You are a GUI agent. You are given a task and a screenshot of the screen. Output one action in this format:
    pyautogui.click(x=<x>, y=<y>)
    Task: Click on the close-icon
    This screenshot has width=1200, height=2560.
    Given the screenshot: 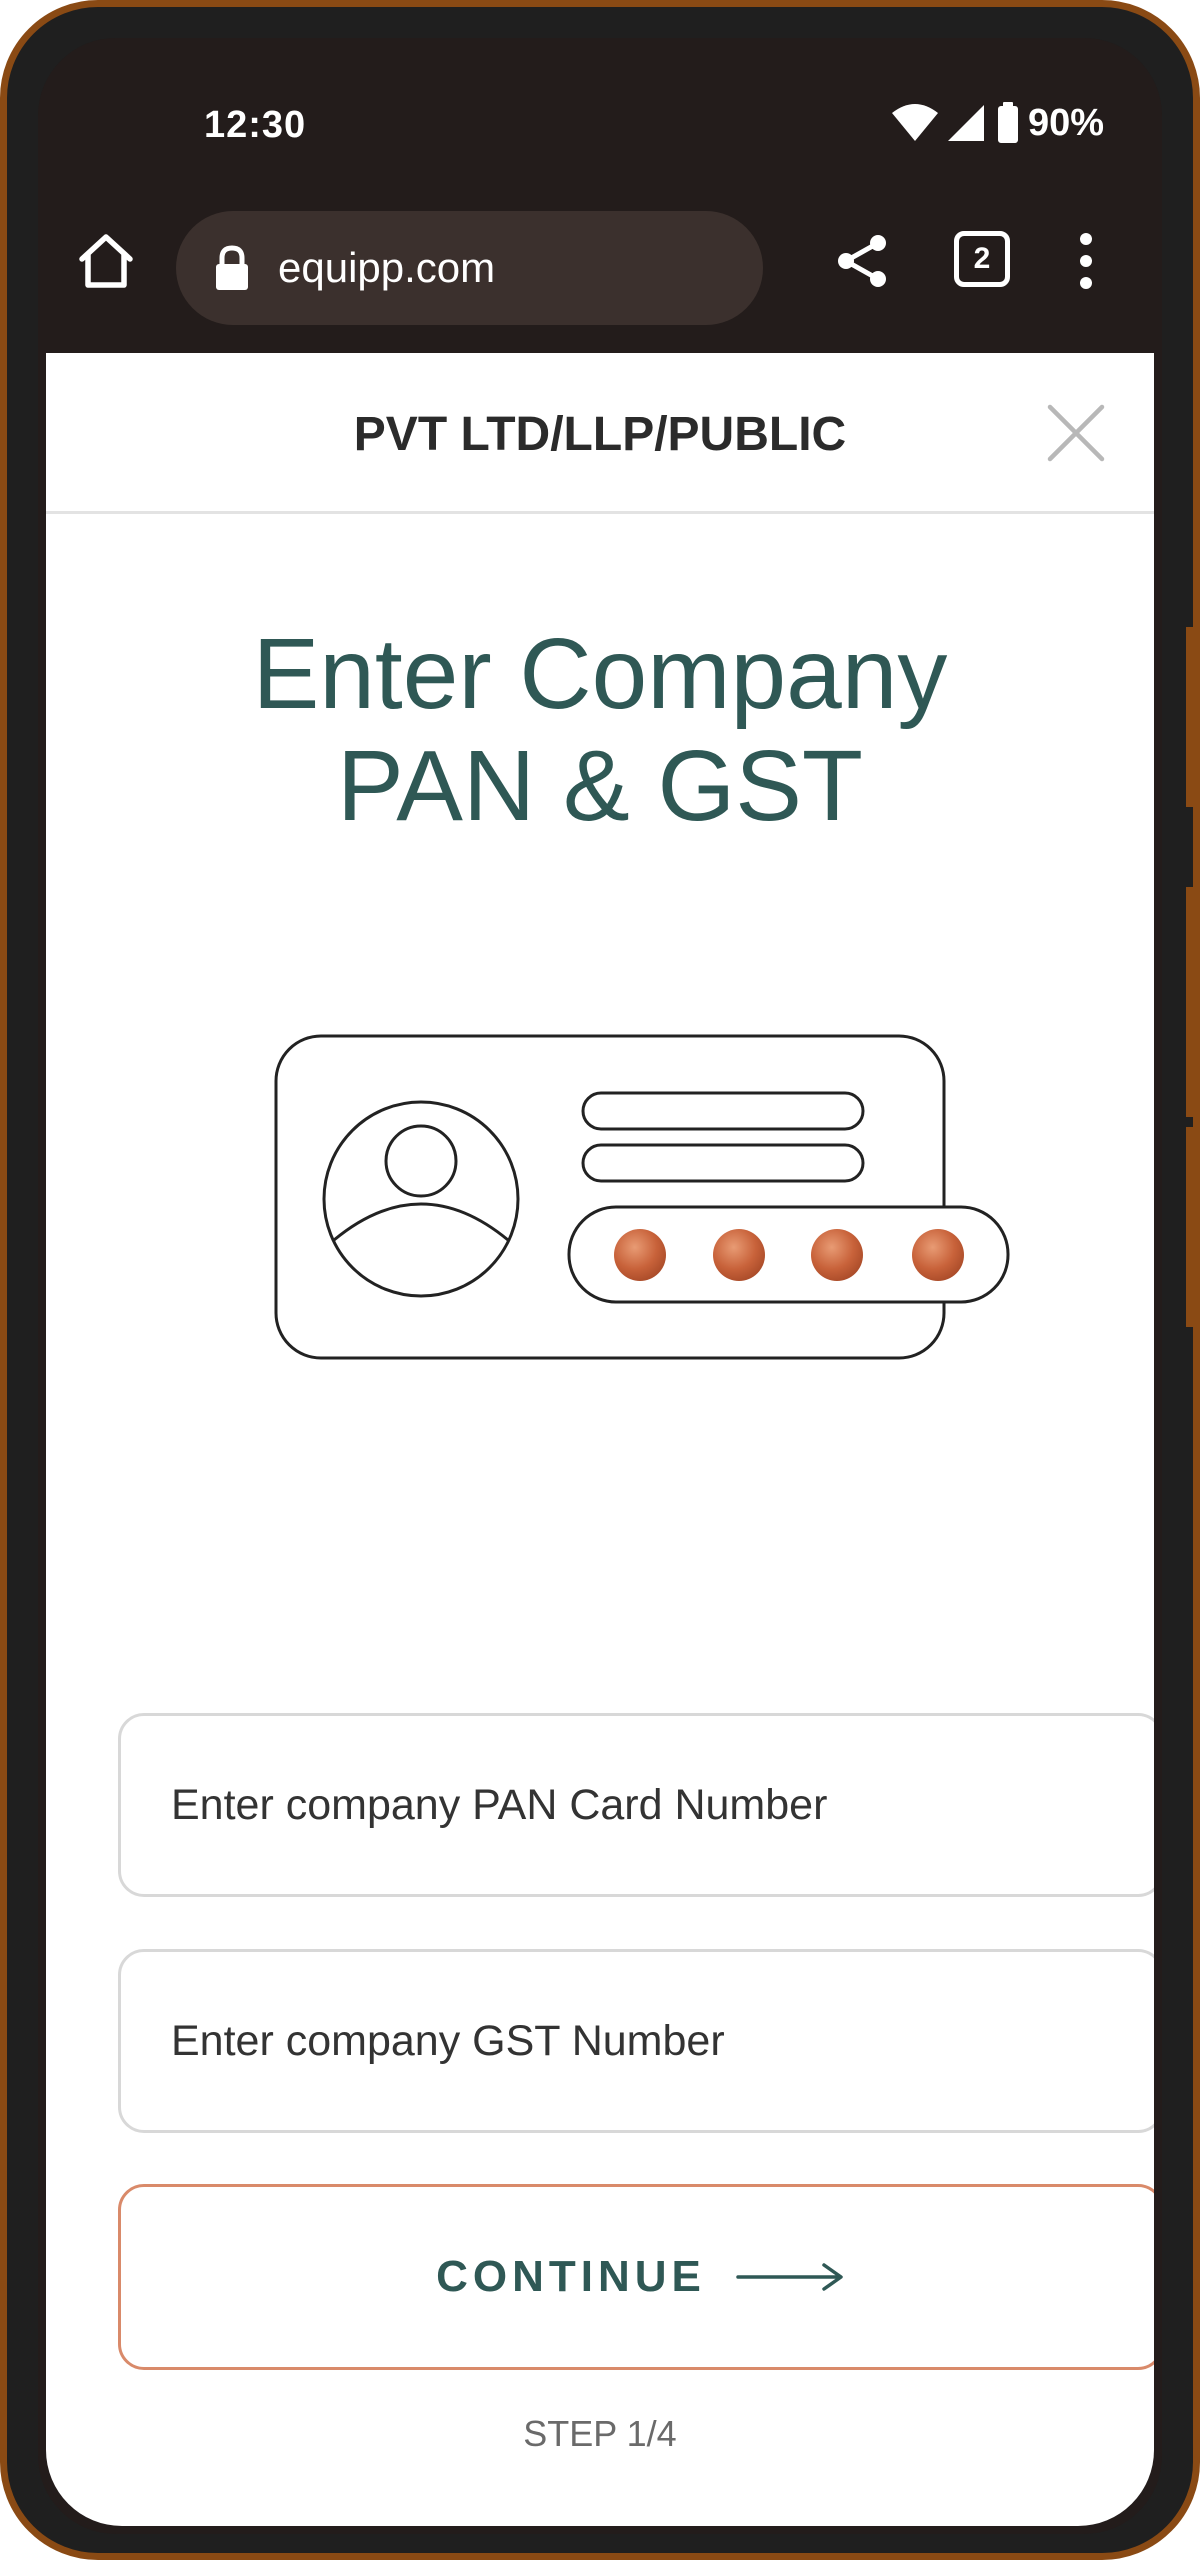 What is the action you would take?
    pyautogui.click(x=1076, y=433)
    